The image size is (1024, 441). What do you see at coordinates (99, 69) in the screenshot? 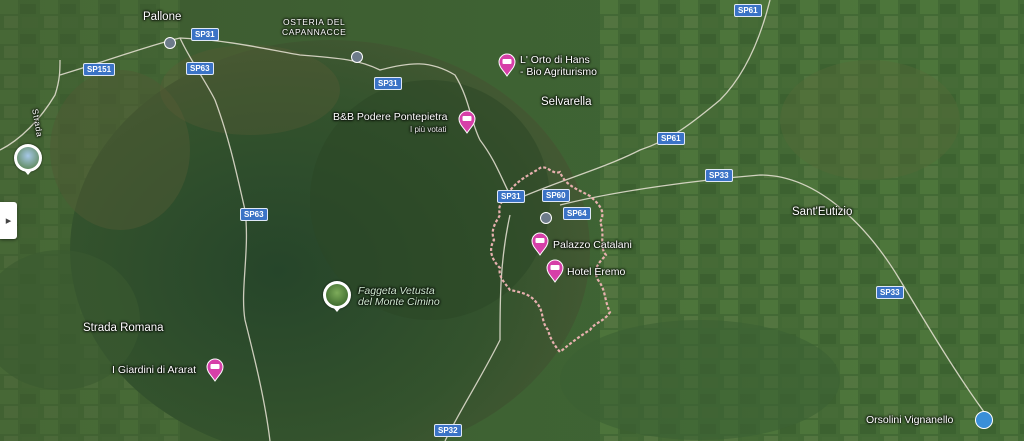
I see `road-shield-sp151: SP151` at bounding box center [99, 69].